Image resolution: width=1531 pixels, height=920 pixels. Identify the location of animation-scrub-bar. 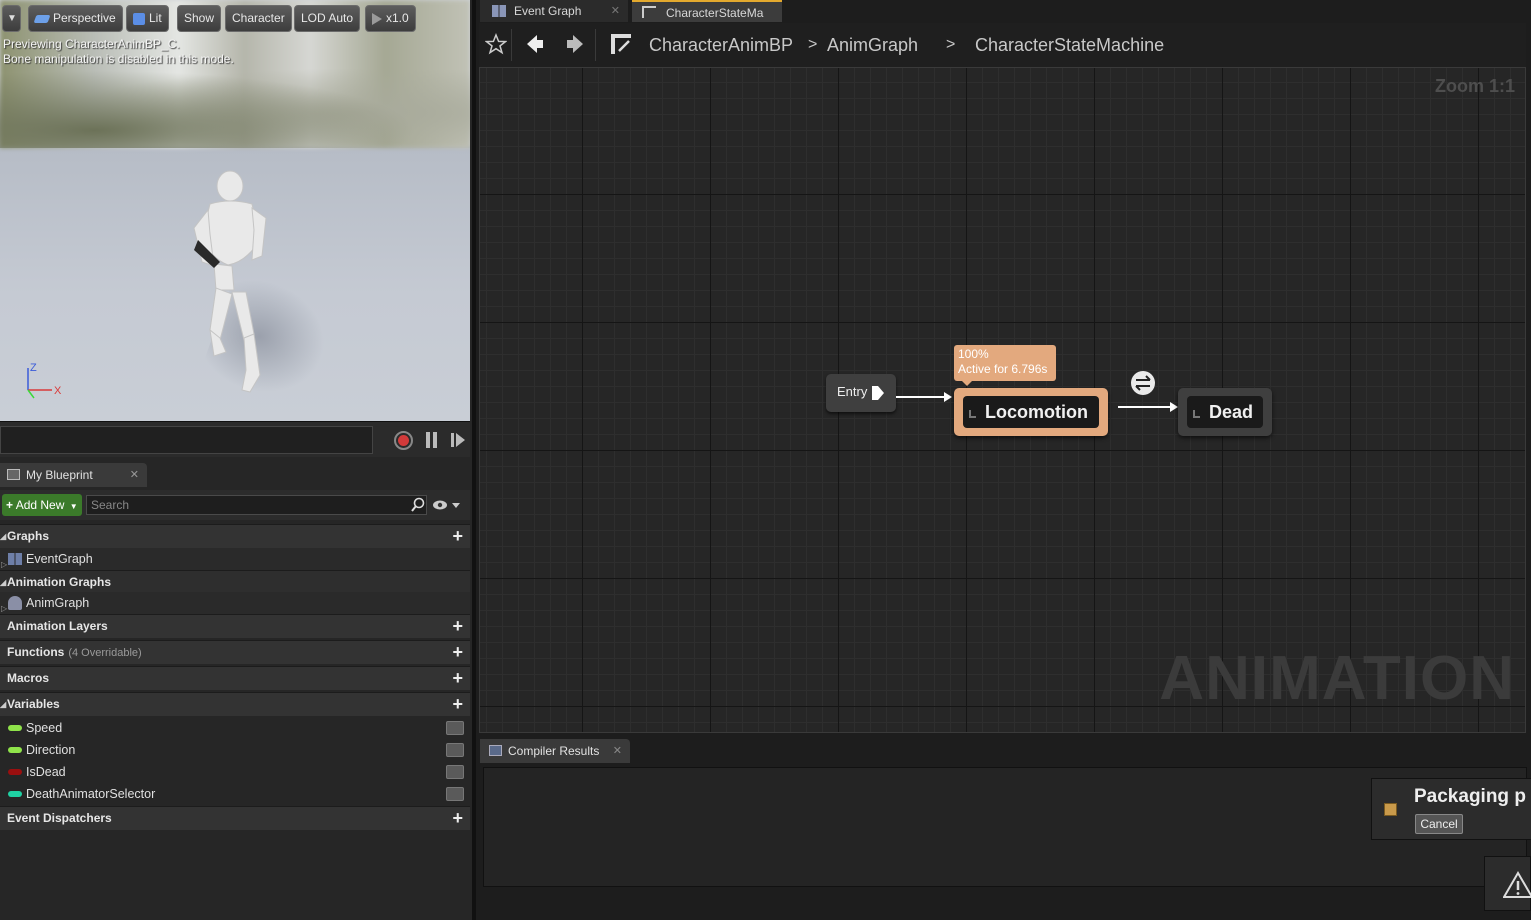
(186, 440).